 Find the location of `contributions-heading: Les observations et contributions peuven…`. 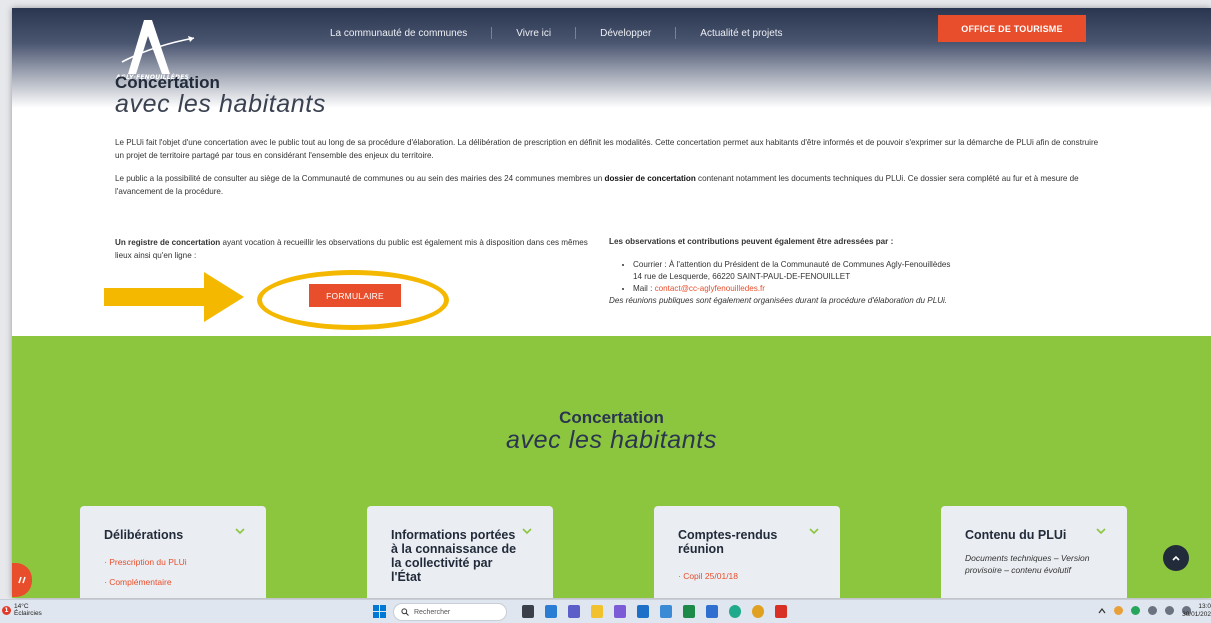

contributions-heading: Les observations et contributions peuven… is located at coordinates (751, 241).